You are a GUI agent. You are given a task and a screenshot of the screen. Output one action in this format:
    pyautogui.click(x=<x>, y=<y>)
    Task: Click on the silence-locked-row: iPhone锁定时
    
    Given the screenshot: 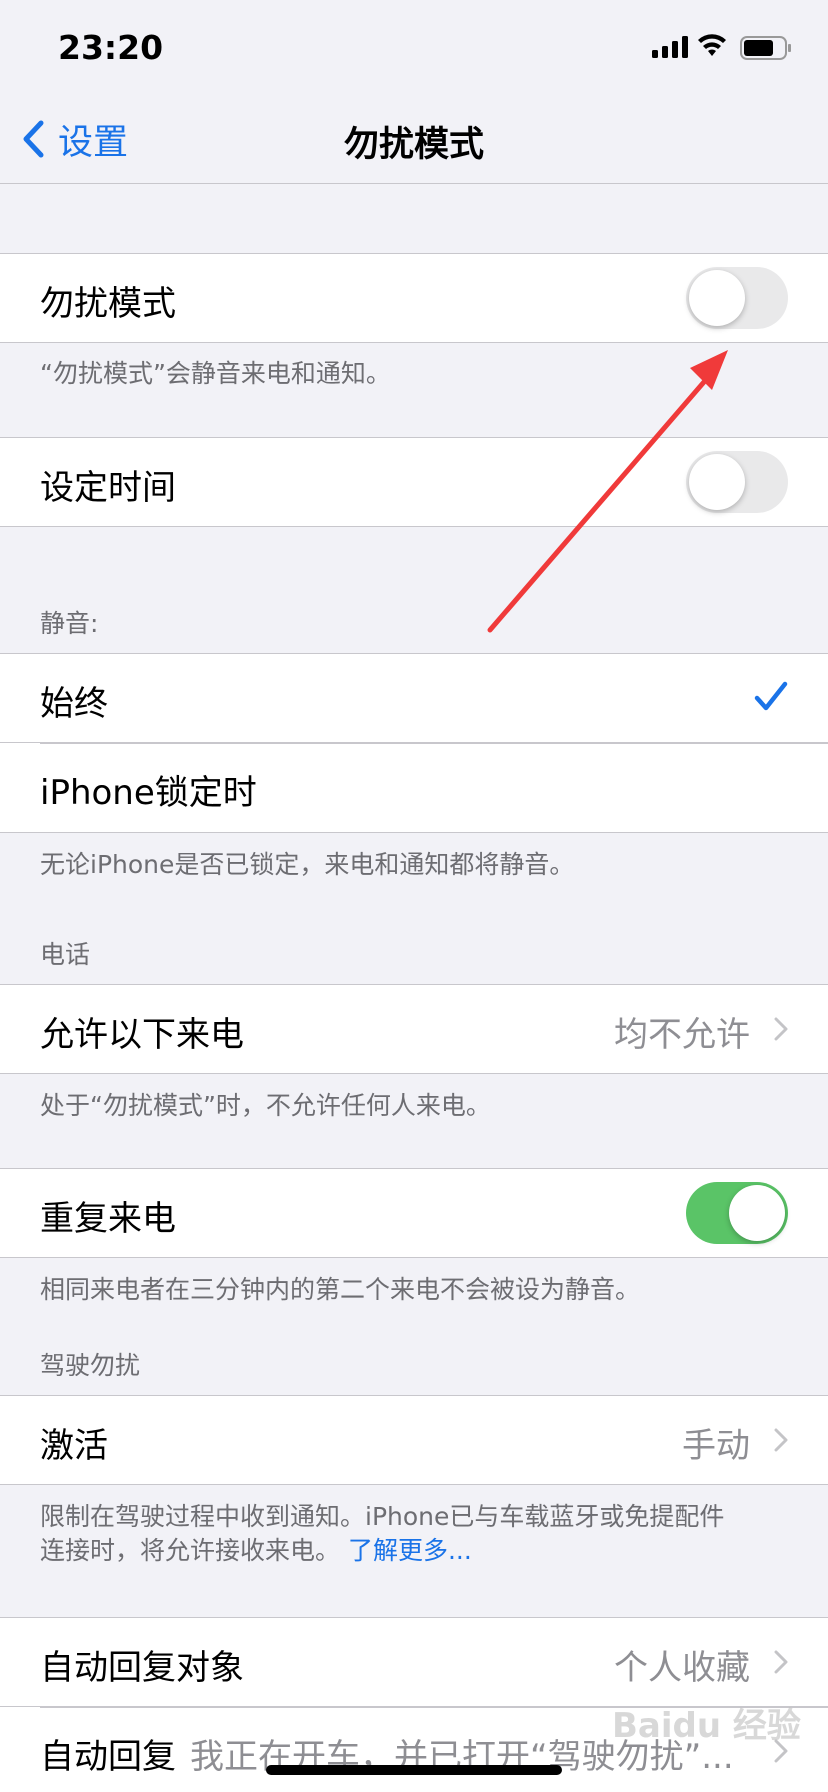 What is the action you would take?
    pyautogui.click(x=414, y=788)
    